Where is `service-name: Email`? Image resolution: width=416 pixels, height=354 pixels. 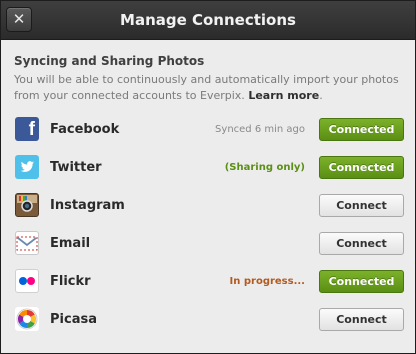
service-name: Email is located at coordinates (70, 243).